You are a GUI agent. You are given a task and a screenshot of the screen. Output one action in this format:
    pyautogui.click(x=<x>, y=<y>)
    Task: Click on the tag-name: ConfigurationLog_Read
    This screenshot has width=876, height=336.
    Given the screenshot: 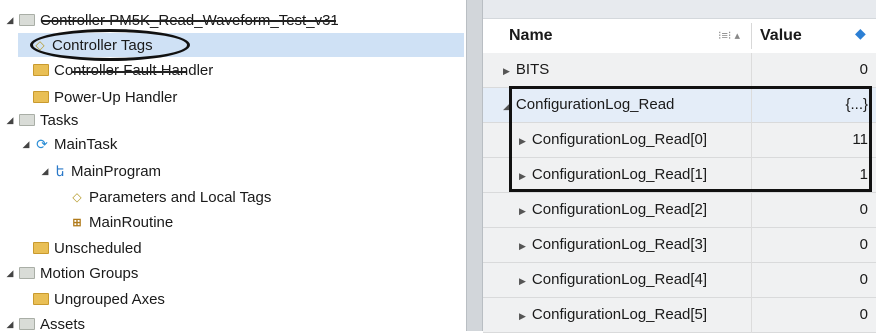 What is the action you would take?
    pyautogui.click(x=595, y=104)
    